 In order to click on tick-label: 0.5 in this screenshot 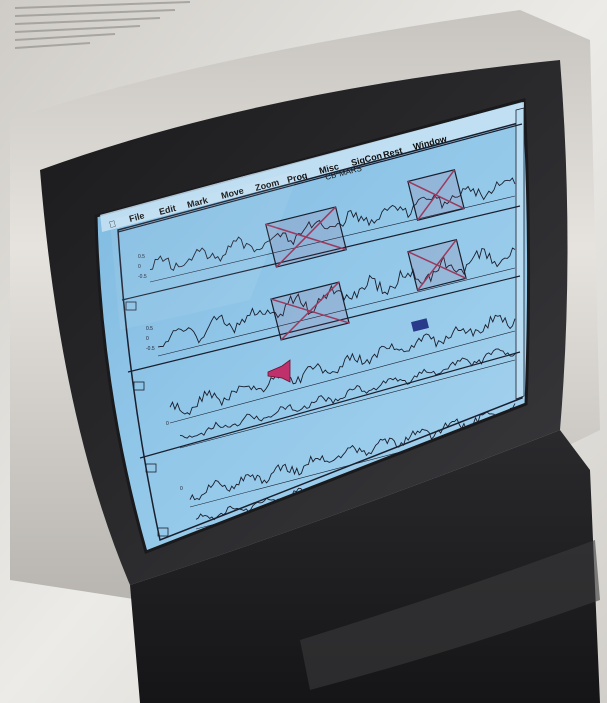, I will do `click(149, 329)`.